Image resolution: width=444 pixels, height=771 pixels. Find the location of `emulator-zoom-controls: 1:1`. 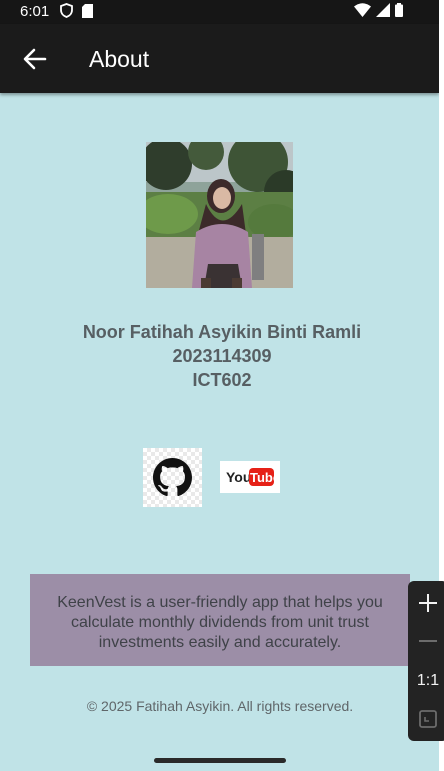

emulator-zoom-controls: 1:1 is located at coordinates (426, 661).